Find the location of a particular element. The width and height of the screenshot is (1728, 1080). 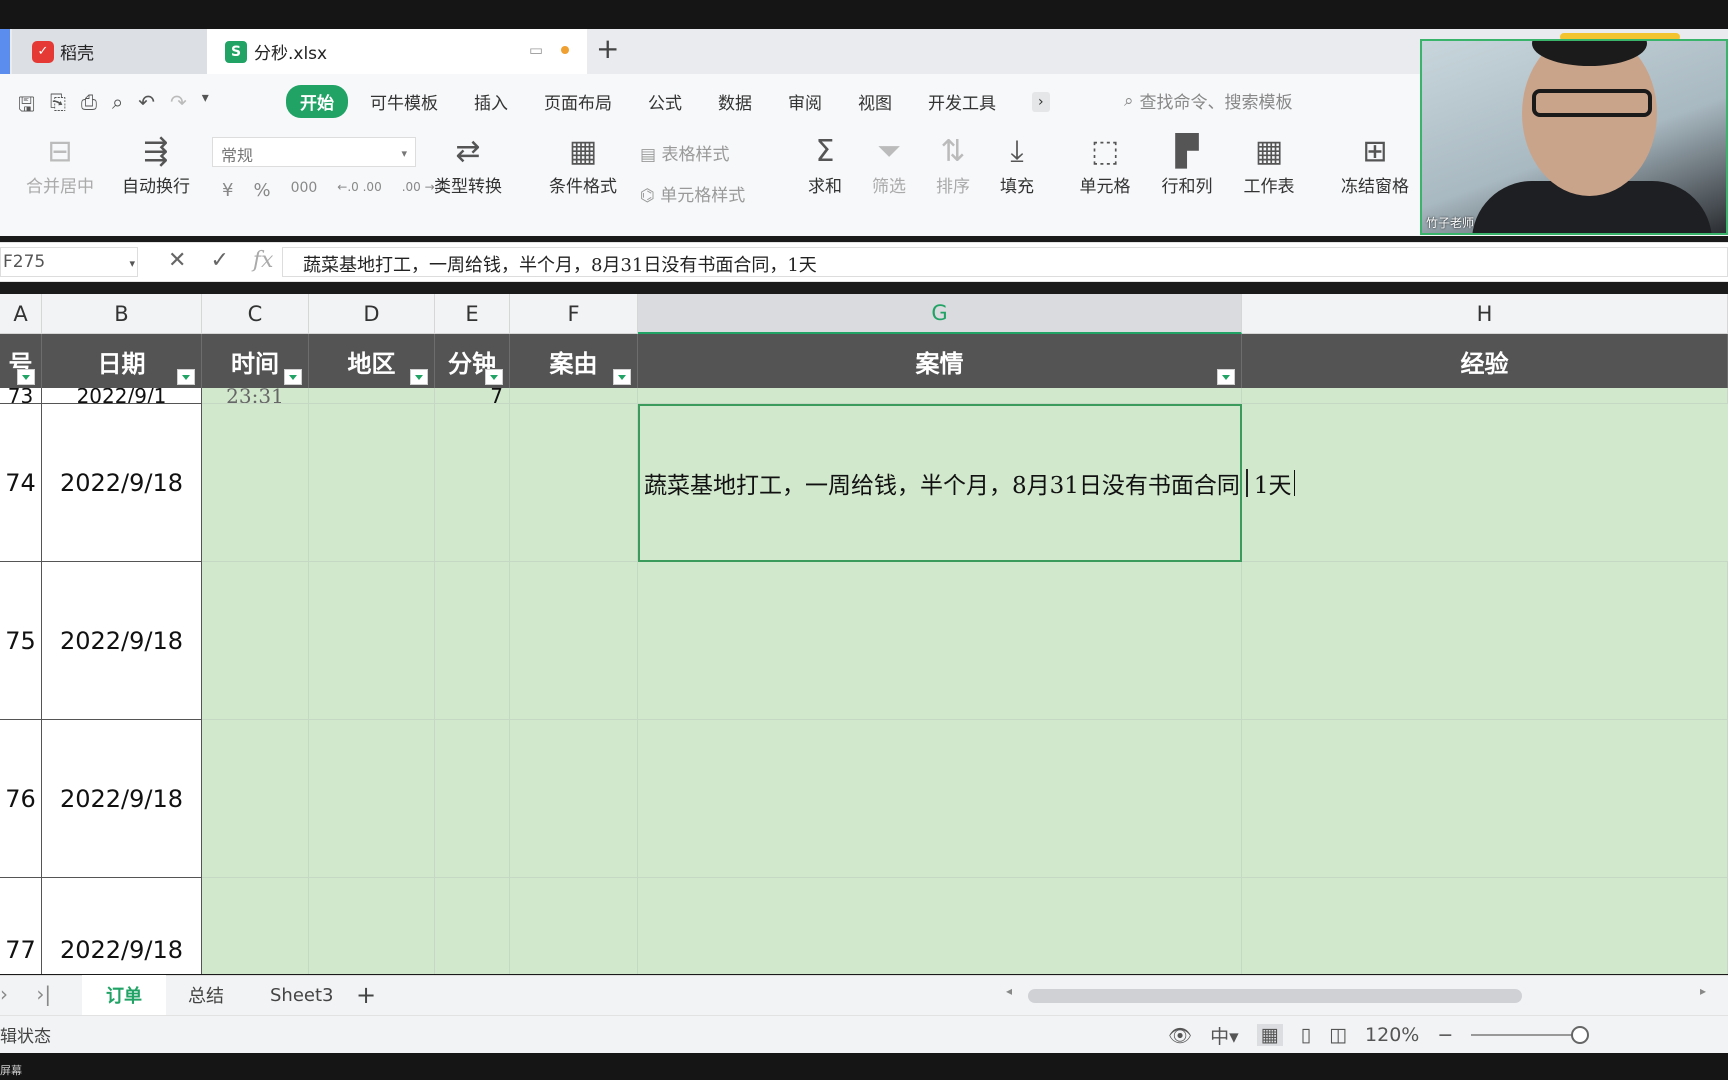

time-cell: 23:31 is located at coordinates (255, 396).